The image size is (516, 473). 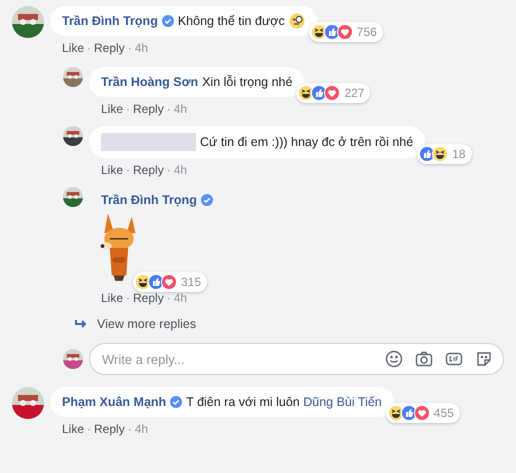 I want to click on sticker-icon, so click(x=484, y=359).